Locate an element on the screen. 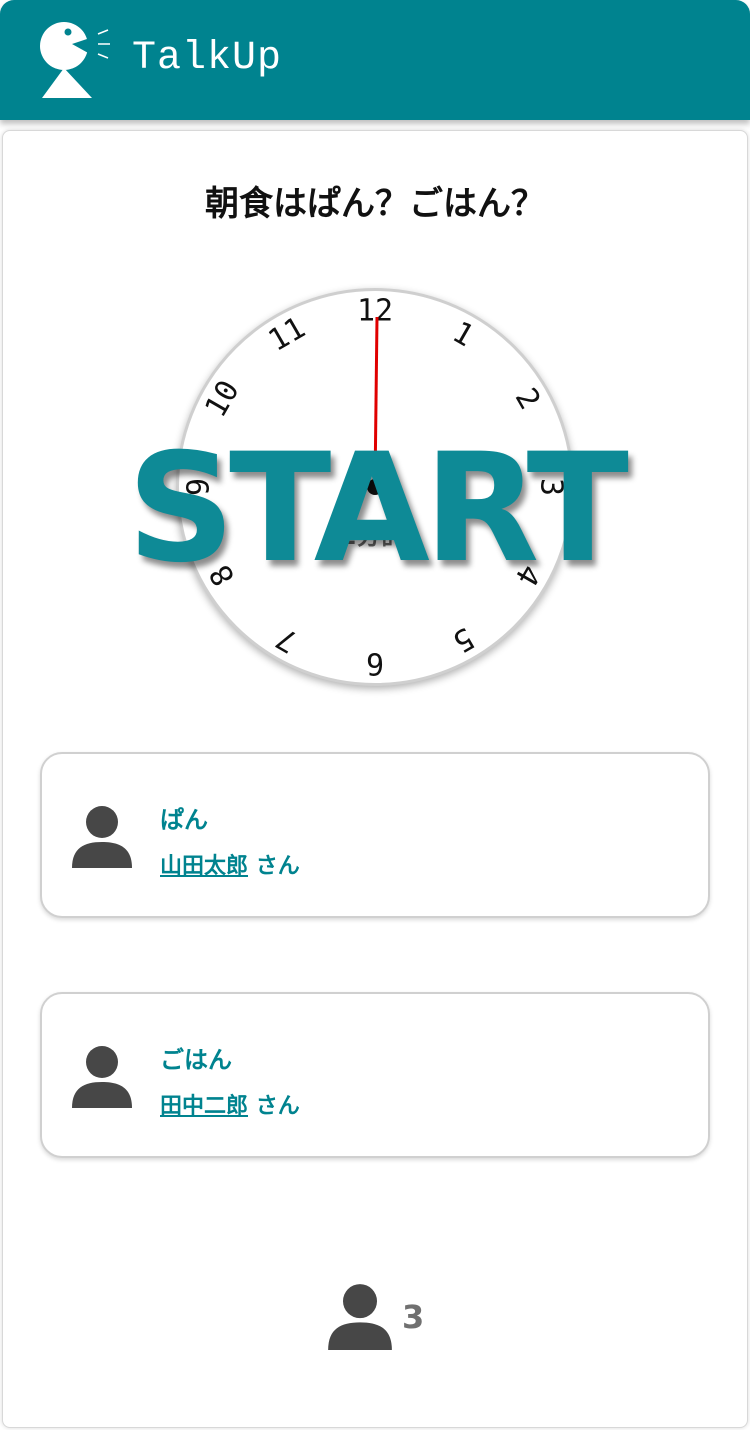 This screenshot has width=750, height=1430. speaker-choice: ぱん is located at coordinates (184, 820).